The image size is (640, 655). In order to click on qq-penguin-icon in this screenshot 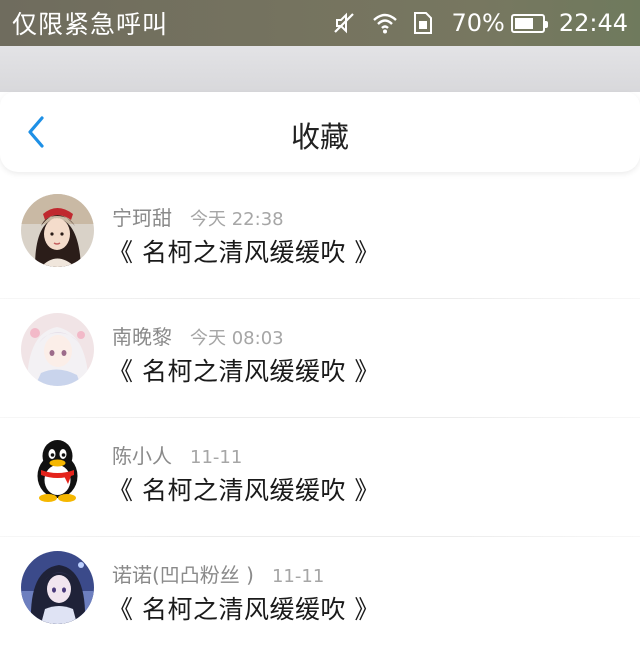, I will do `click(57, 468)`.